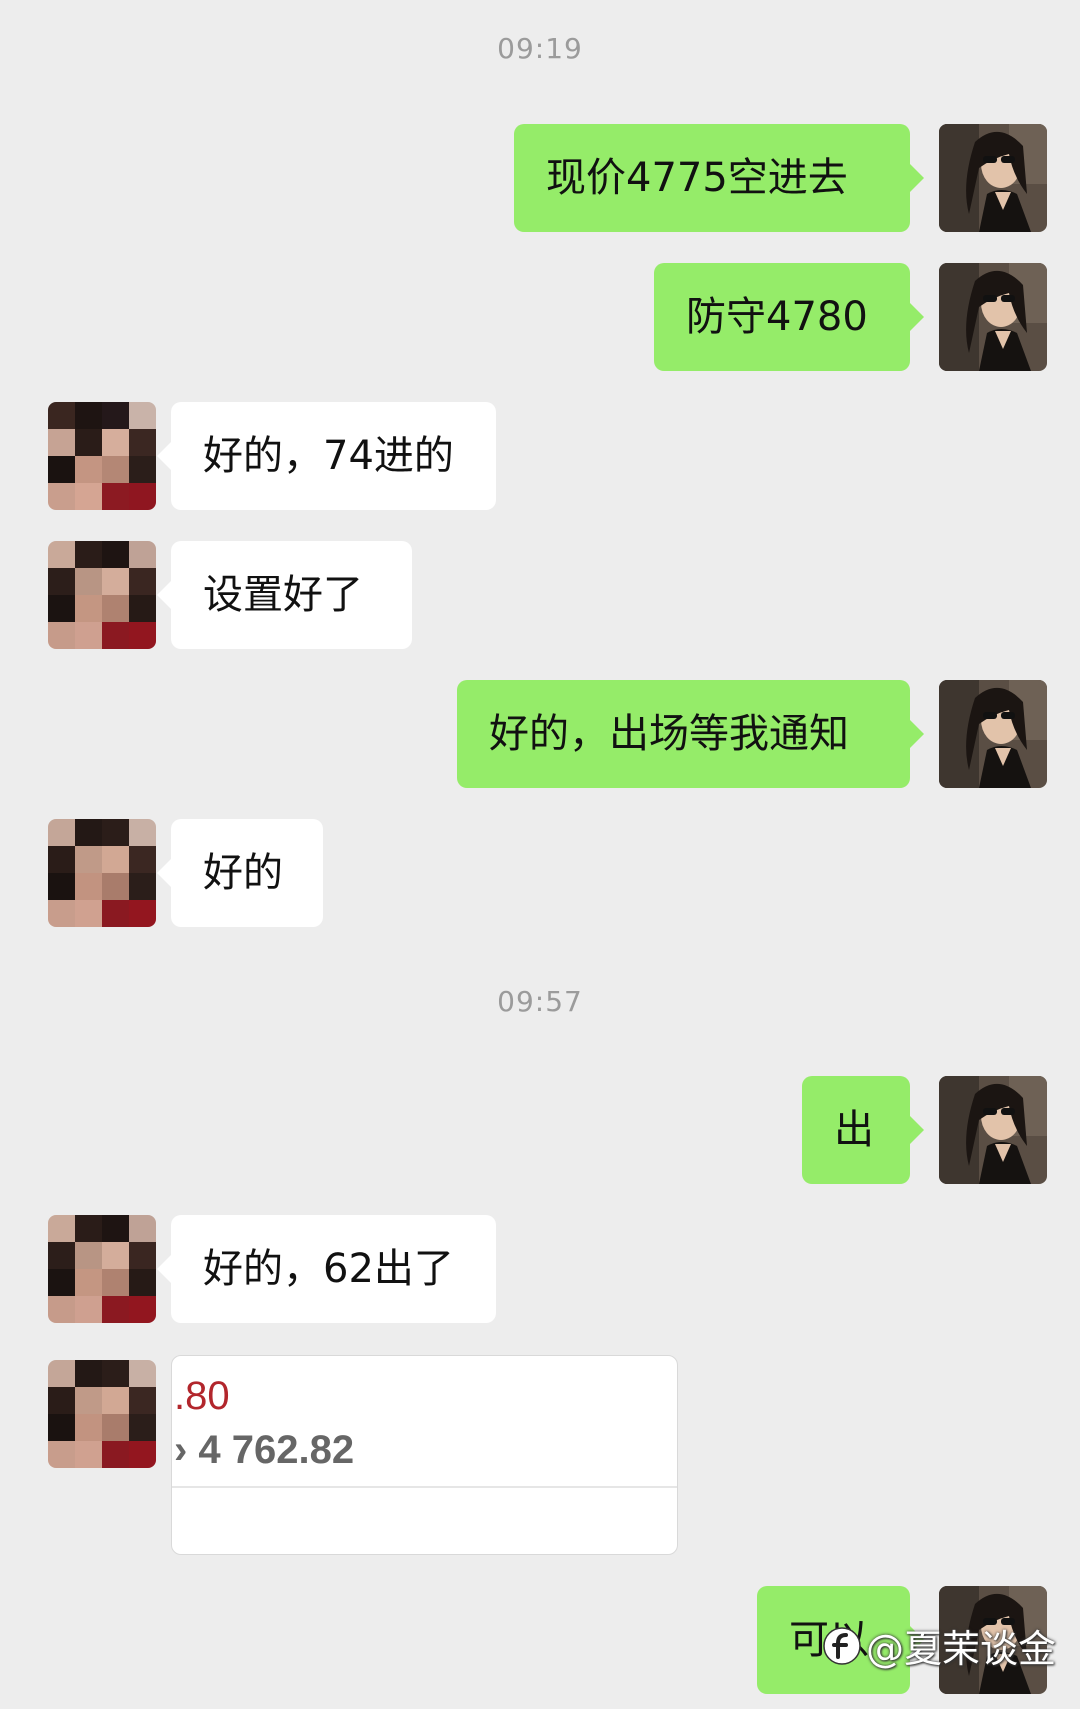 This screenshot has height=1709, width=1080. What do you see at coordinates (842, 1646) in the screenshot?
I see `watermark-logo-icon` at bounding box center [842, 1646].